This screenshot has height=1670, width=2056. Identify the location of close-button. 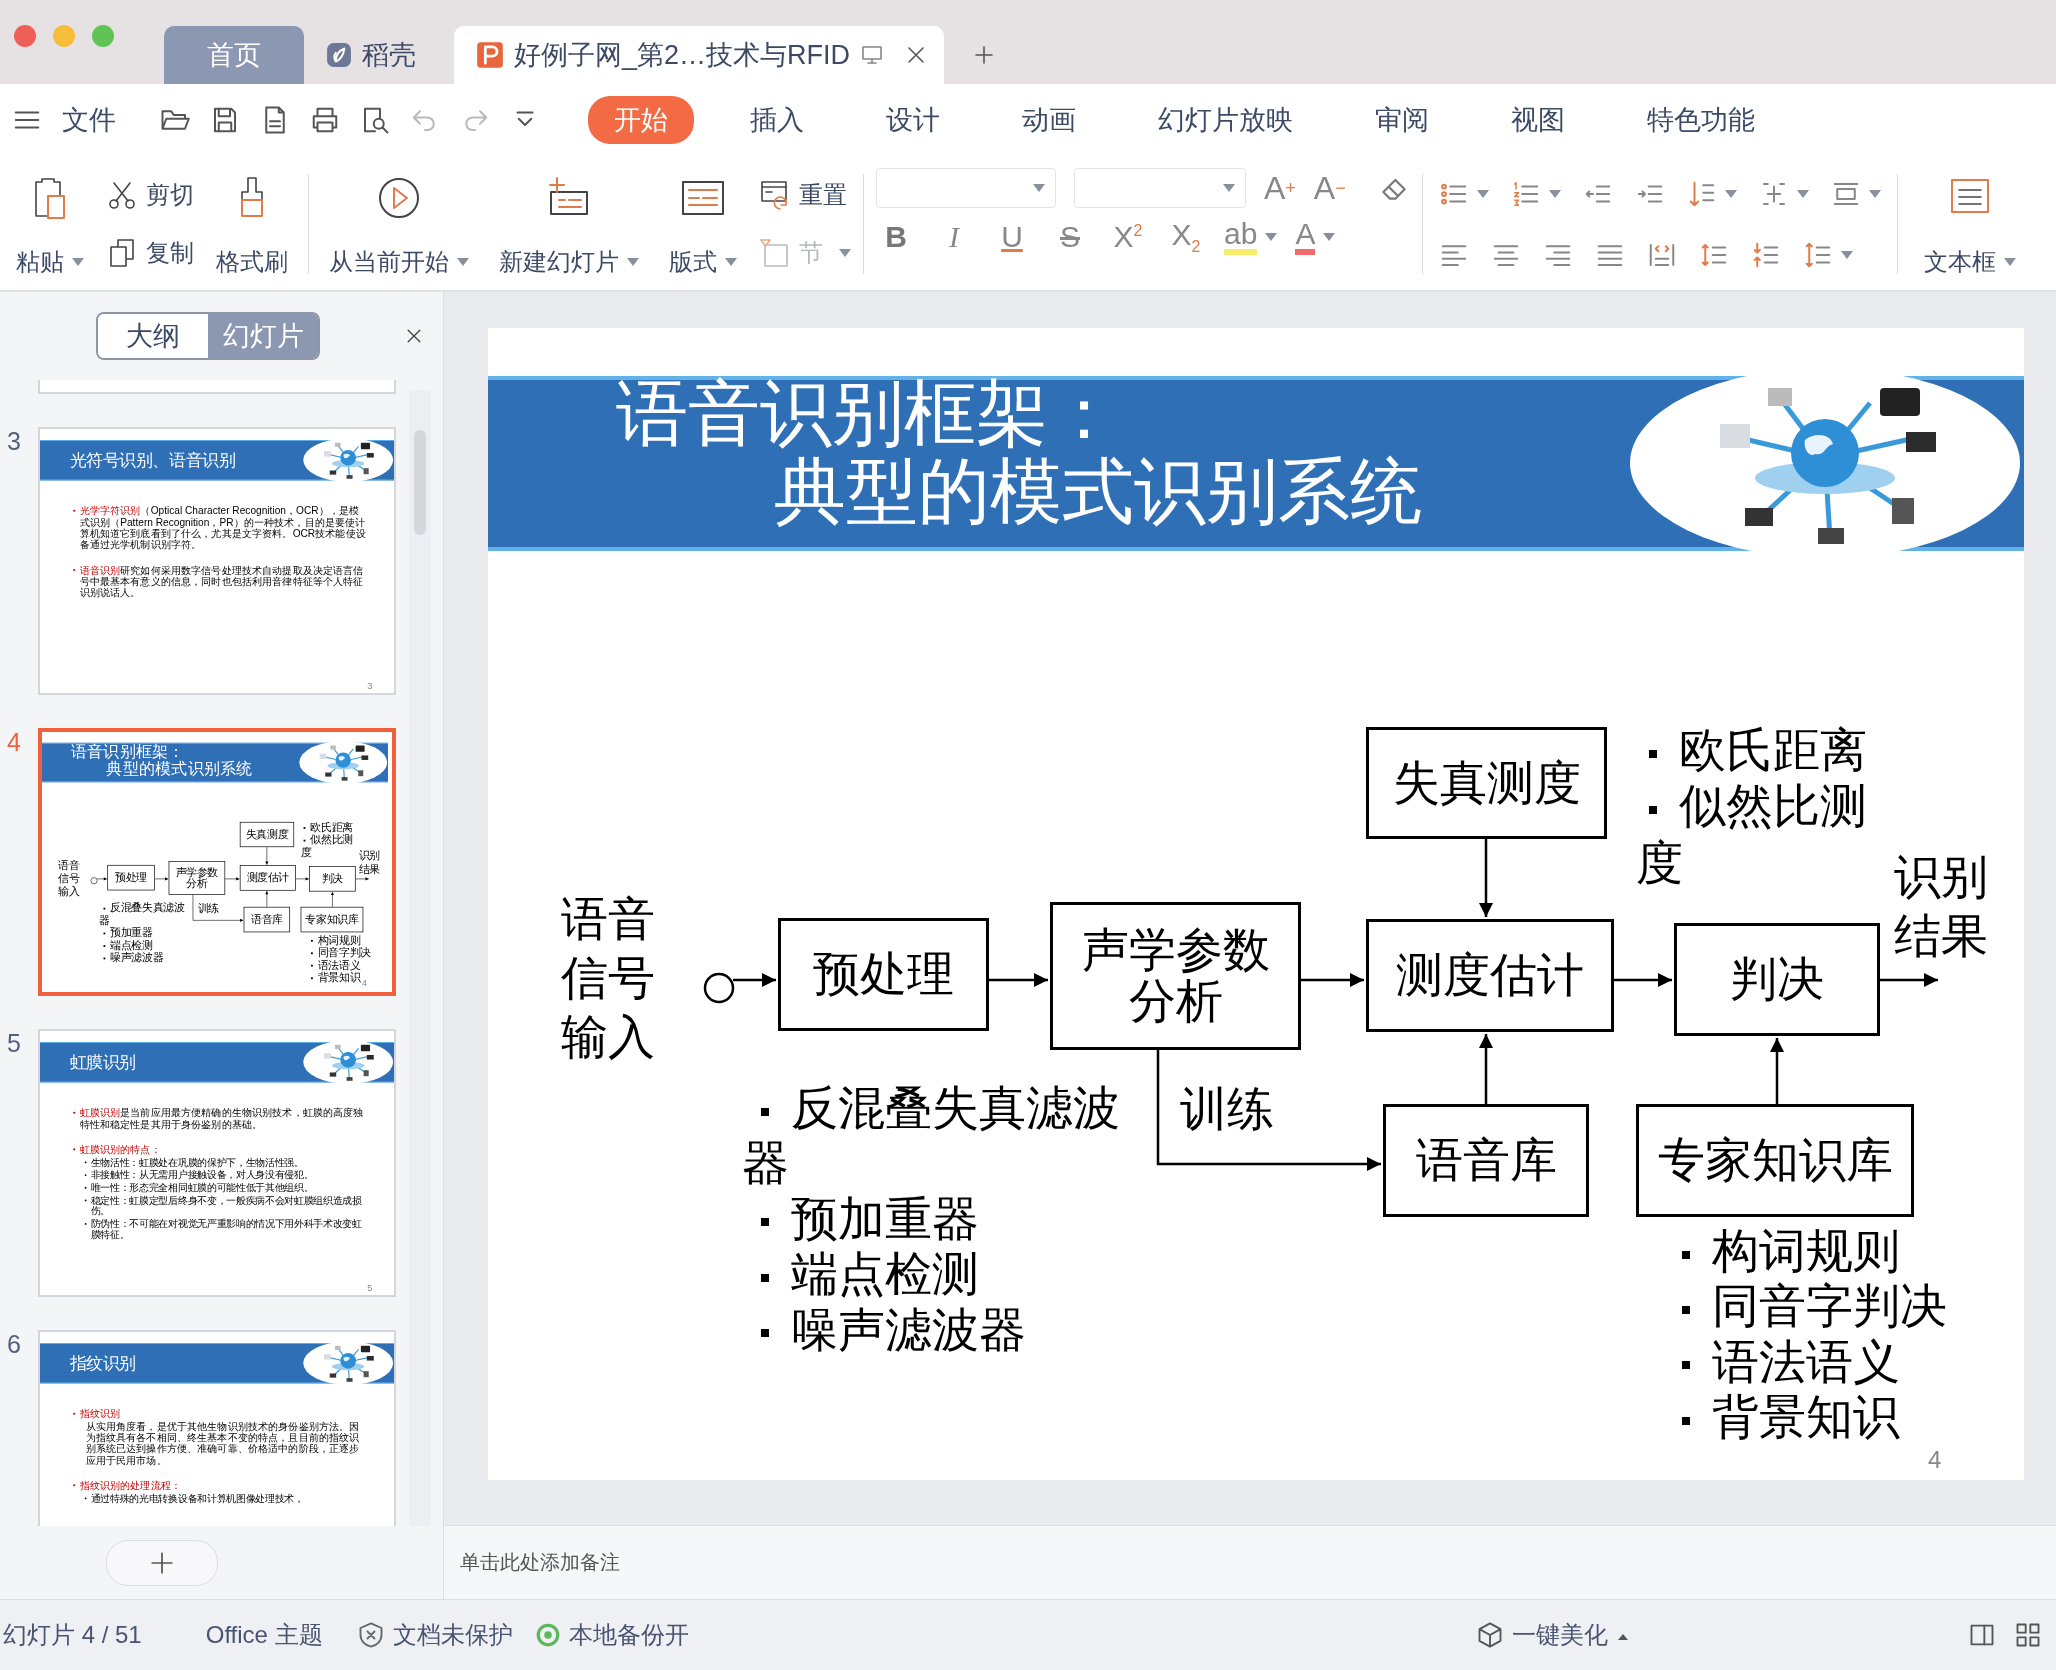
(25, 36).